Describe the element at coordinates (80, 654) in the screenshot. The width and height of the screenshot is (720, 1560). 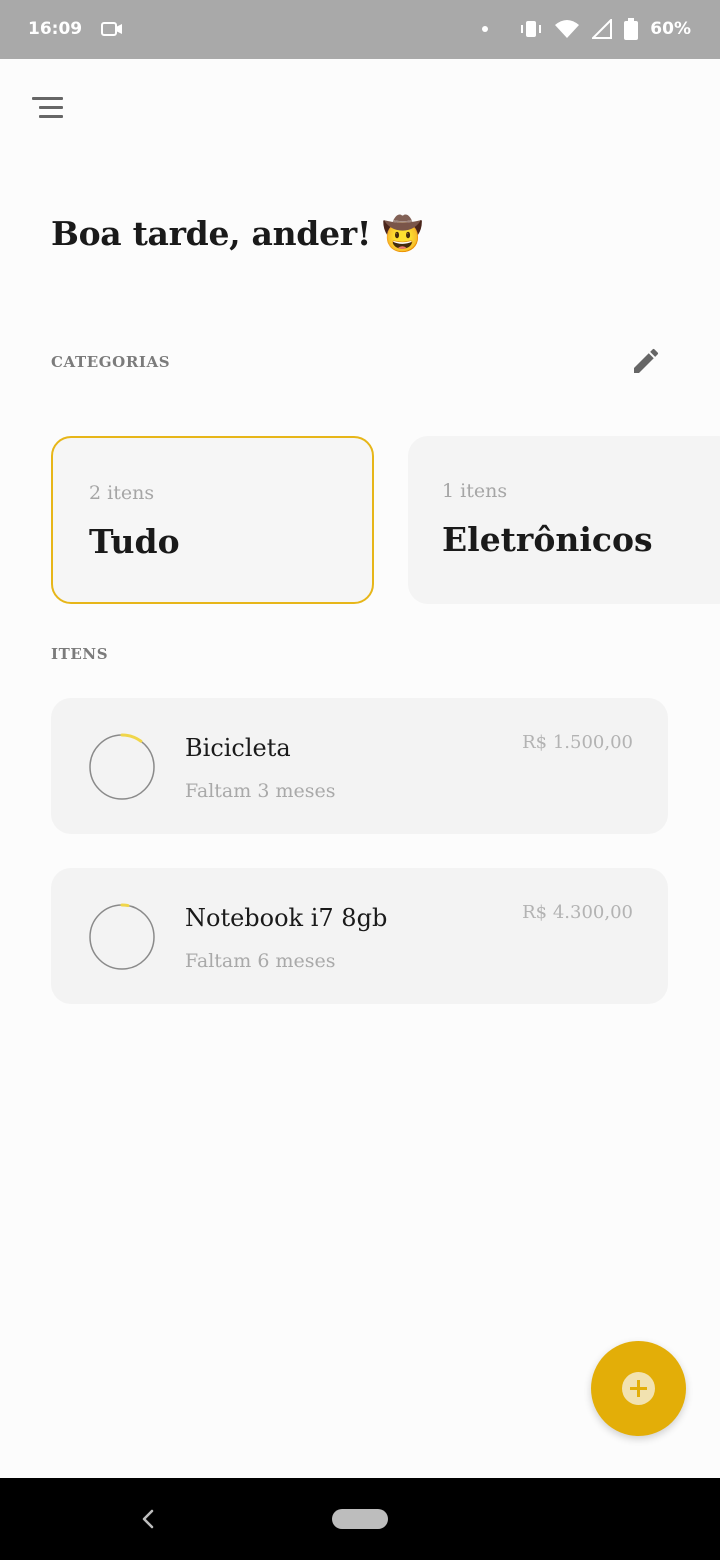
I see `items-label: ITENS` at that location.